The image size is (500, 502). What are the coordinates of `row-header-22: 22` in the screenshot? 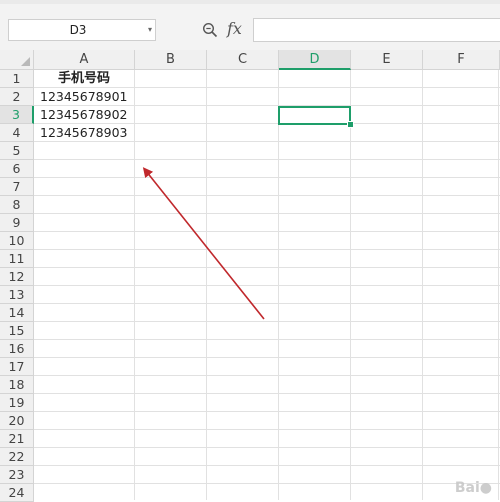 It's located at (17, 457).